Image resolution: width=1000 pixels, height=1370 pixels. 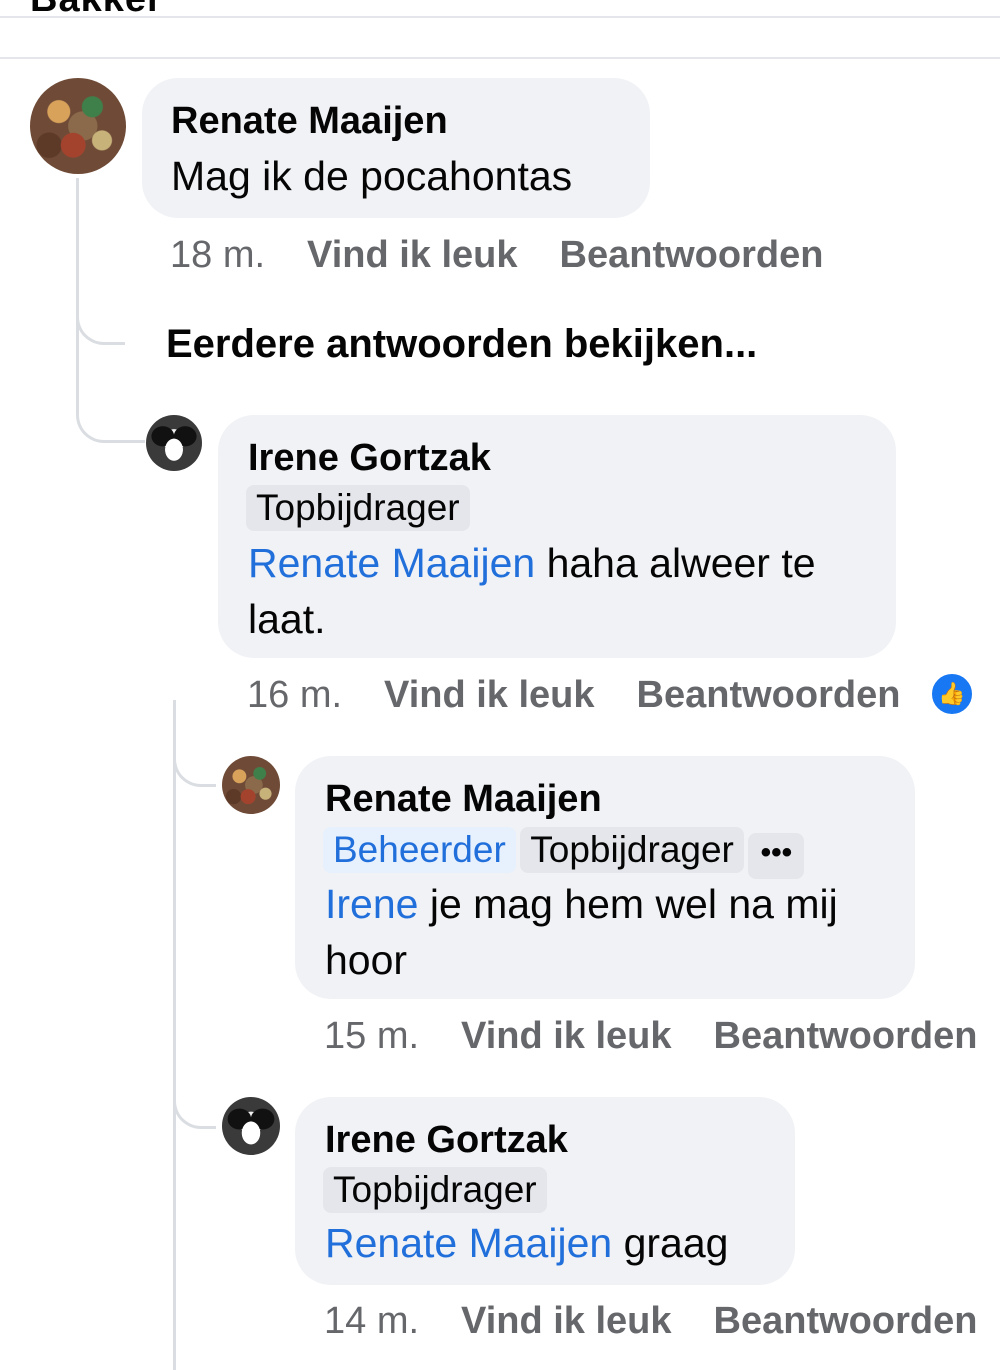 I want to click on thumbs-up-icon: 👍, so click(x=952, y=694).